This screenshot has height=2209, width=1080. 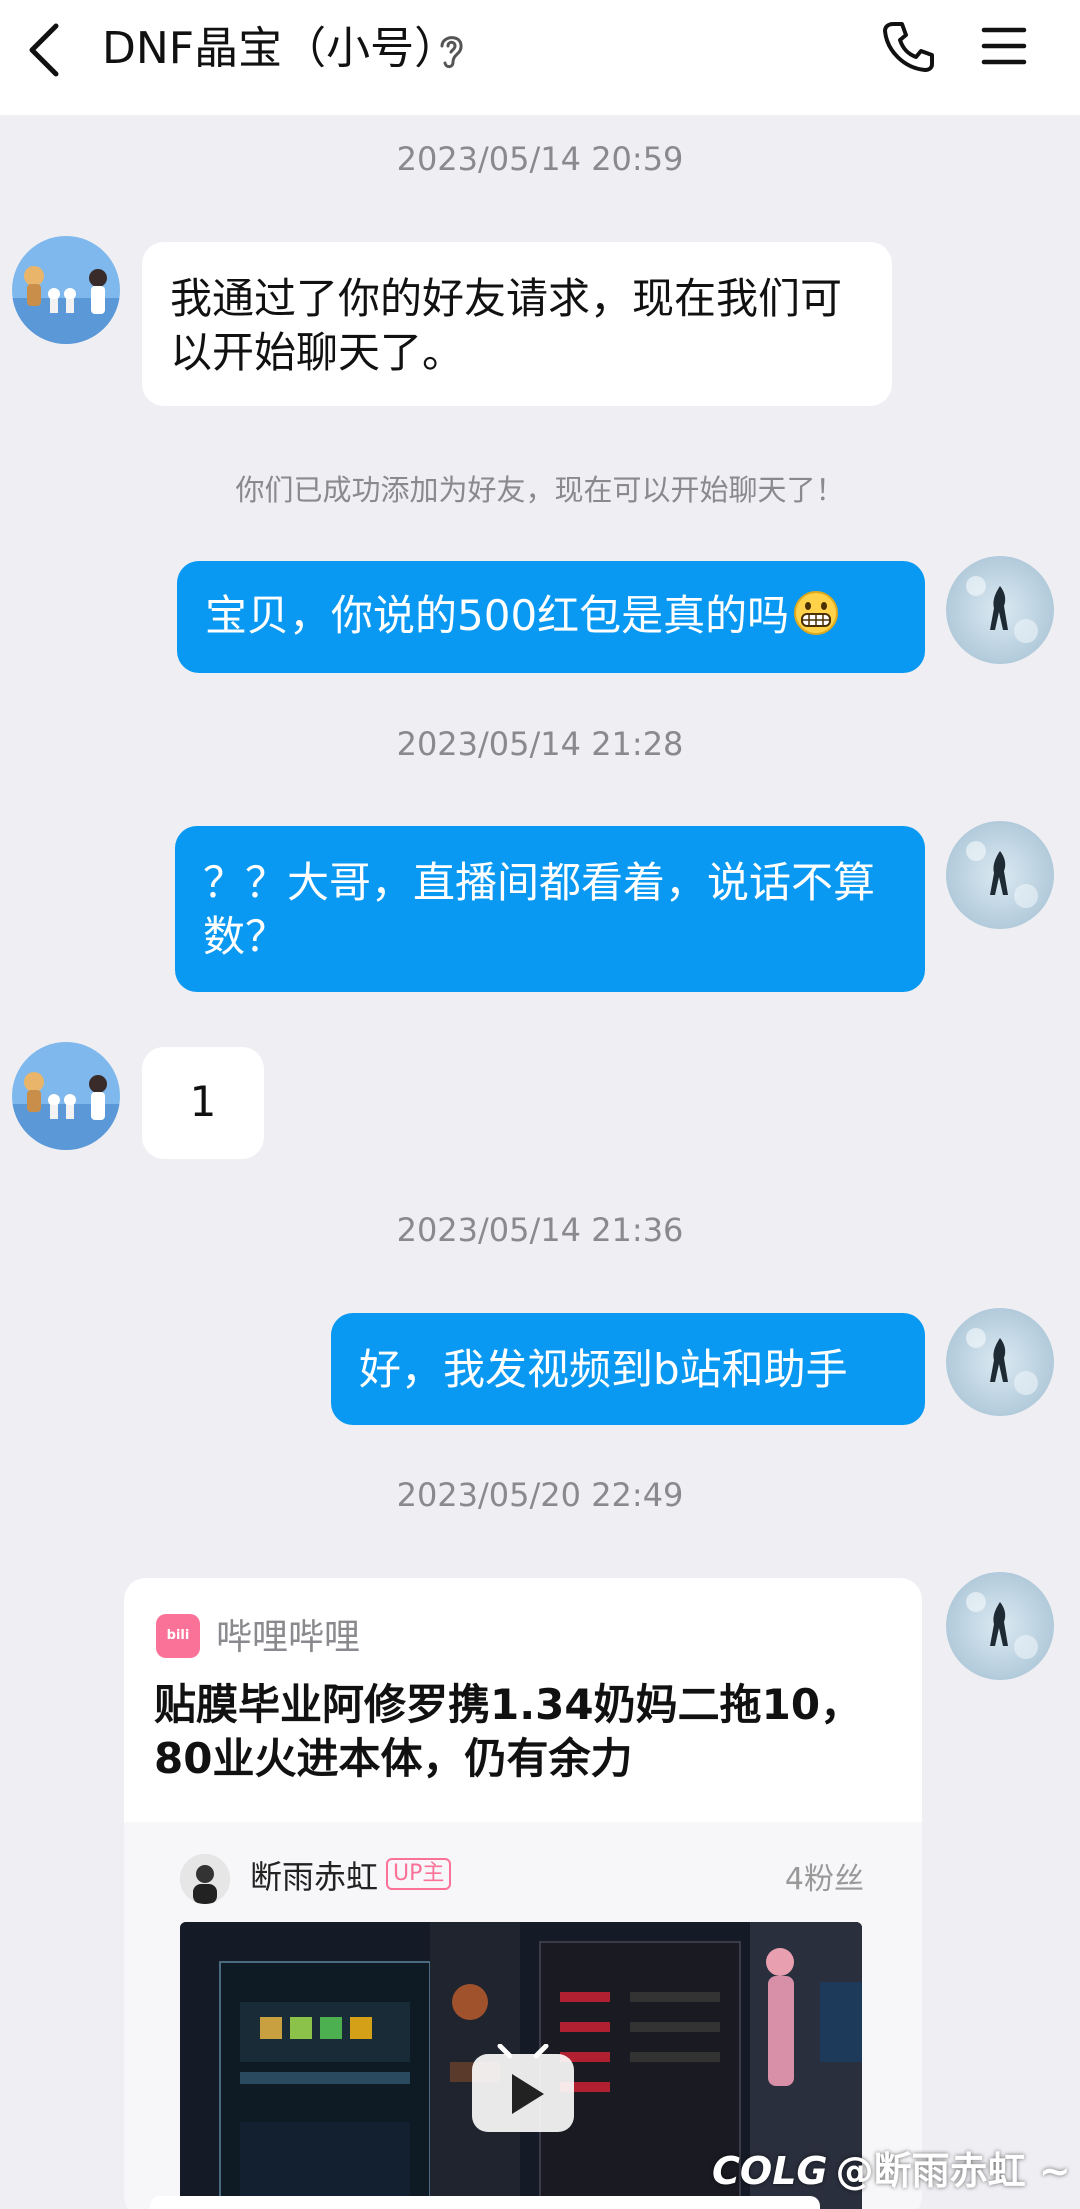 I want to click on ear-icon, so click(x=451, y=50).